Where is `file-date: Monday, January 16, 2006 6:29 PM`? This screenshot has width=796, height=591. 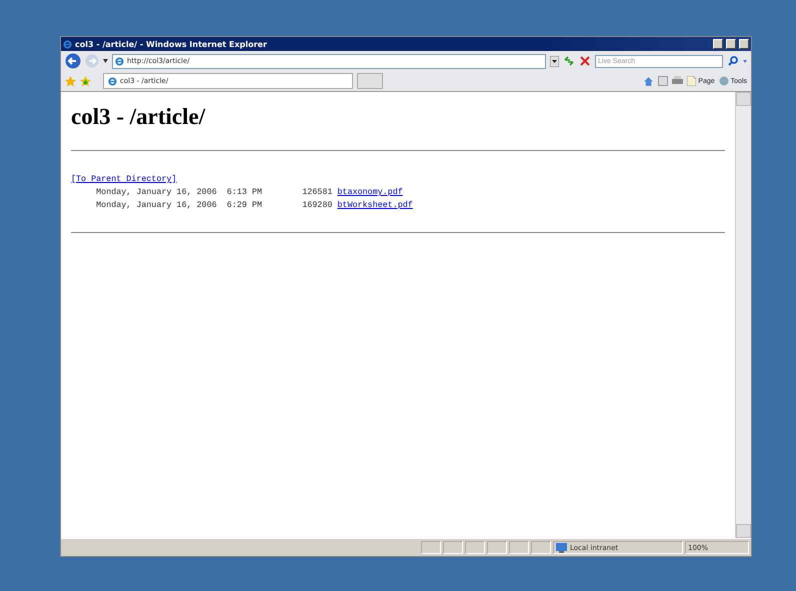
file-date: Monday, January 16, 2006 6:29 PM is located at coordinates (179, 205).